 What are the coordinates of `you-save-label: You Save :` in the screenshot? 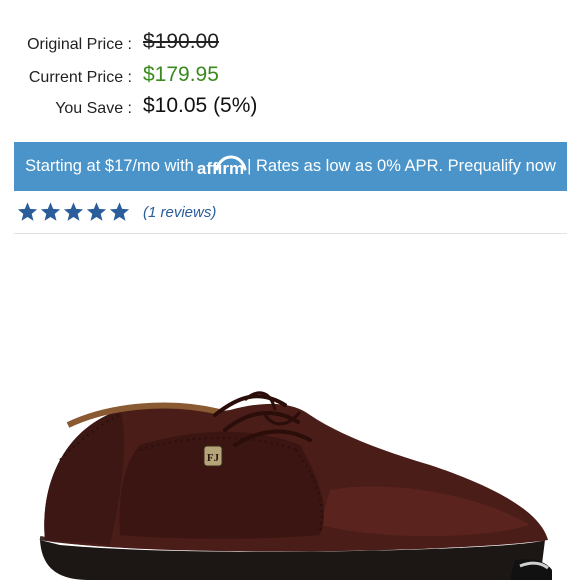 It's located at (93, 108).